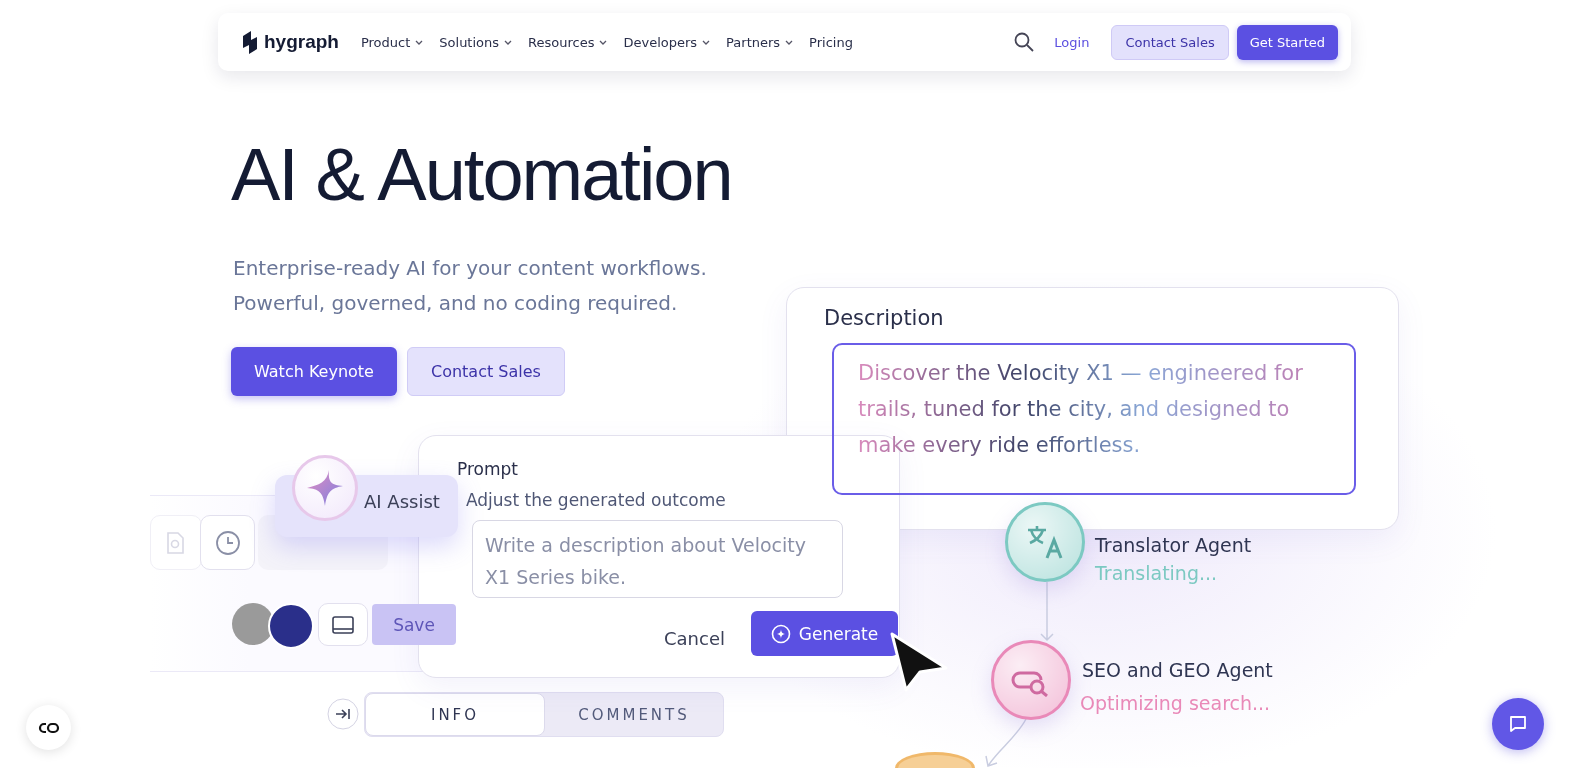 The image size is (1571, 768). What do you see at coordinates (314, 371) in the screenshot?
I see `watch-keynote-button: Watch Keynote` at bounding box center [314, 371].